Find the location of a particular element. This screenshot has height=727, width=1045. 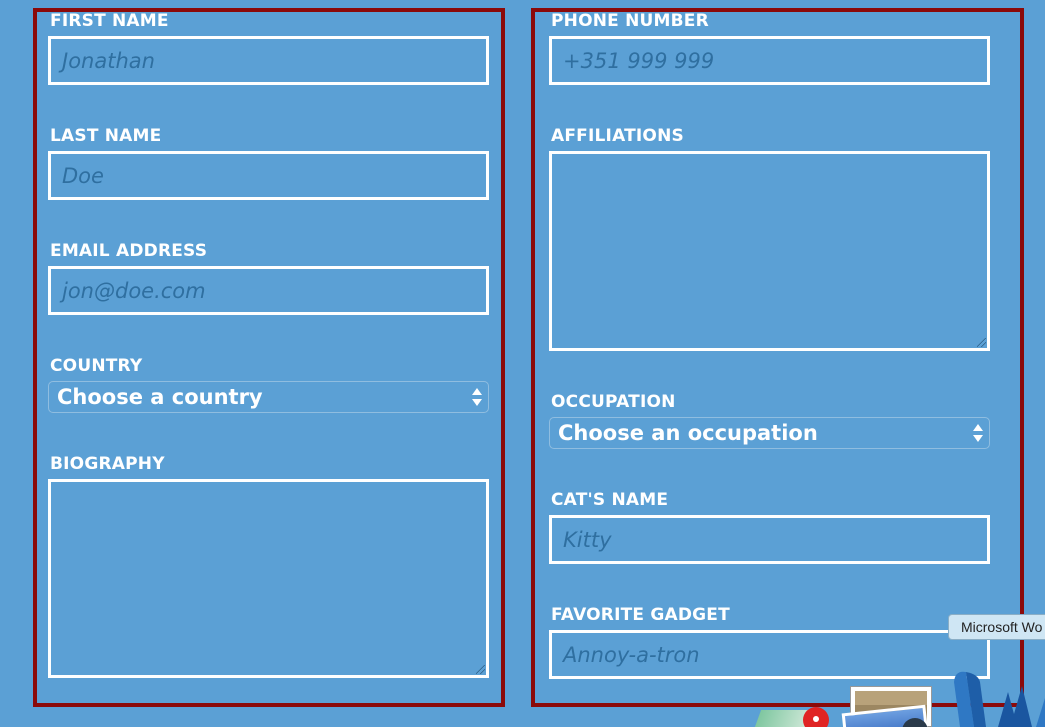

phone-input: +351 999 999 is located at coordinates (769, 60).